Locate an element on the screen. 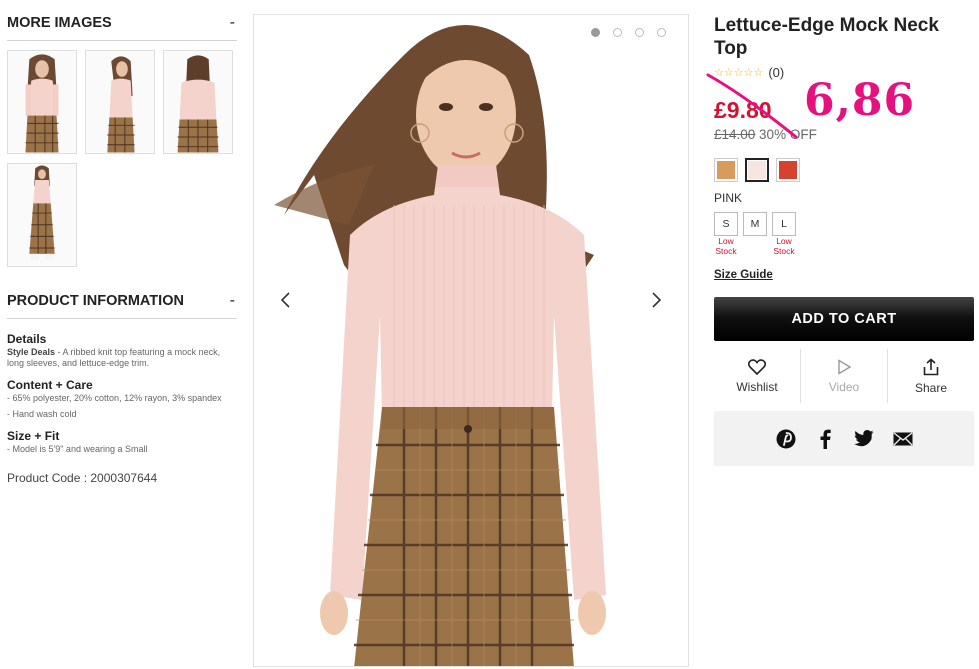 The width and height of the screenshot is (979, 669). size-option-m: M is located at coordinates (755, 234).